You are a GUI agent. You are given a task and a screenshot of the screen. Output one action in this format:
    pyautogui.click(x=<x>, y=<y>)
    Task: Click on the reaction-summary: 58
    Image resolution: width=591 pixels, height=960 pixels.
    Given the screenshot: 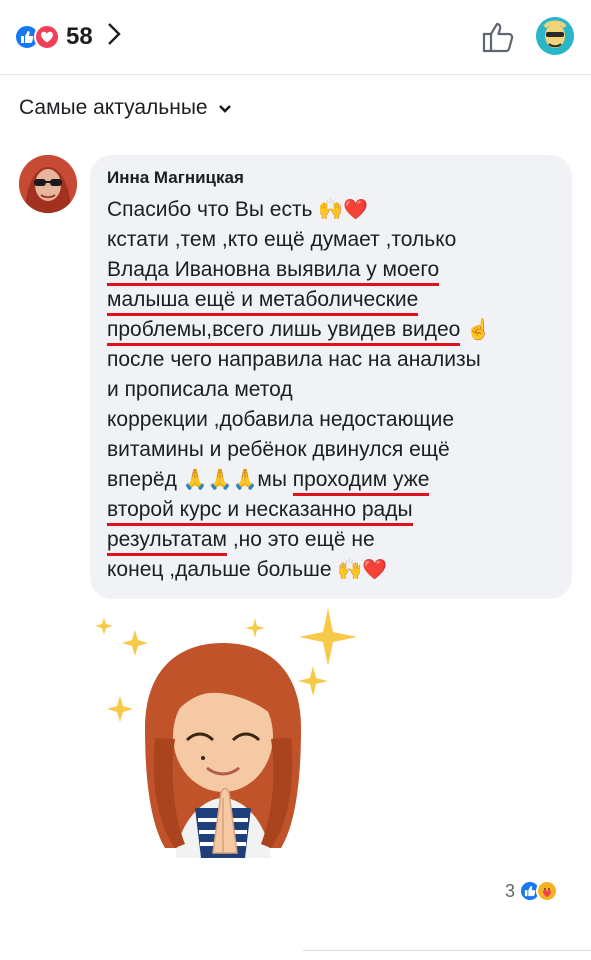 What is the action you would take?
    pyautogui.click(x=67, y=36)
    